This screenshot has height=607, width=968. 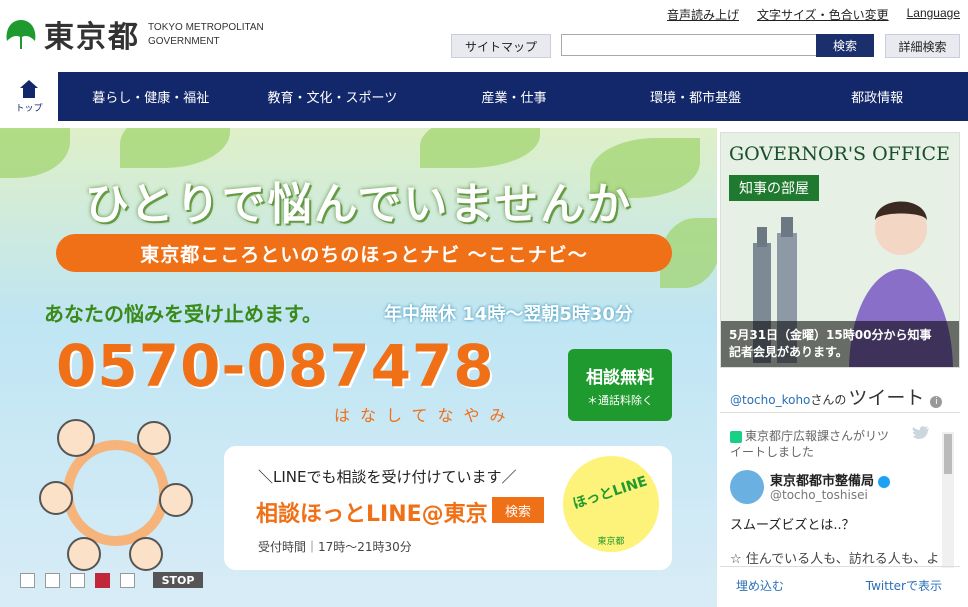 What do you see at coordinates (792, 525) in the screenshot?
I see `tweet-text: スムーズビズとは..？` at bounding box center [792, 525].